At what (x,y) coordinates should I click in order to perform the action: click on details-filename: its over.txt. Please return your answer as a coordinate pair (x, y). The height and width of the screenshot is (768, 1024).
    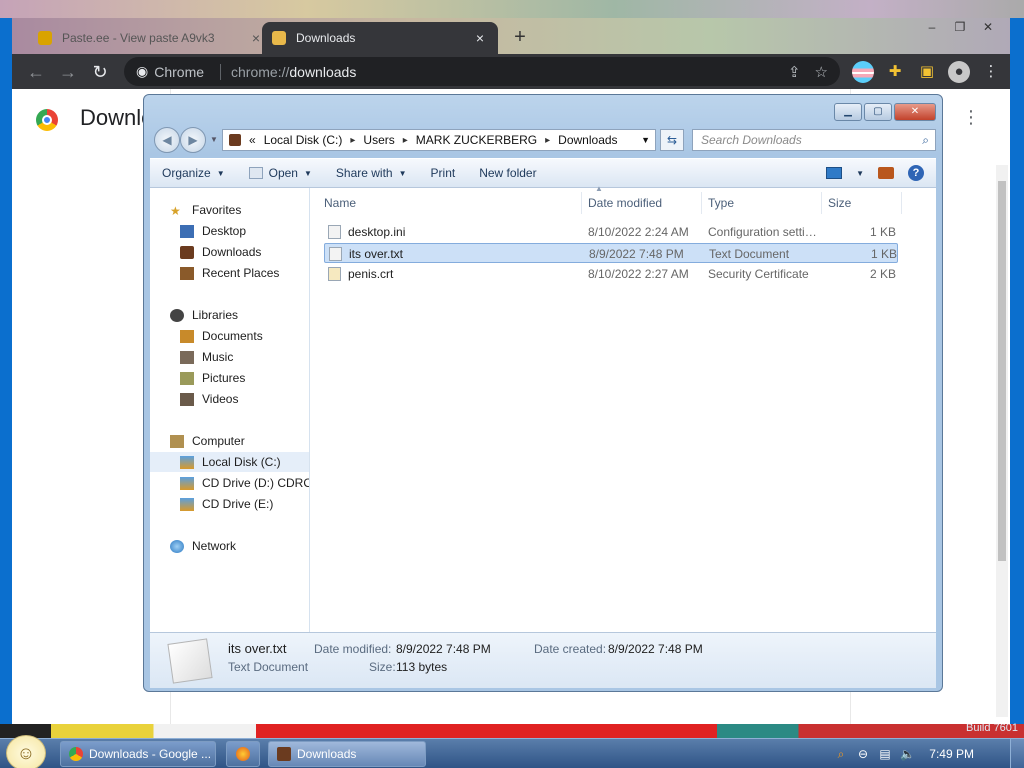
    Looking at the image, I should click on (257, 648).